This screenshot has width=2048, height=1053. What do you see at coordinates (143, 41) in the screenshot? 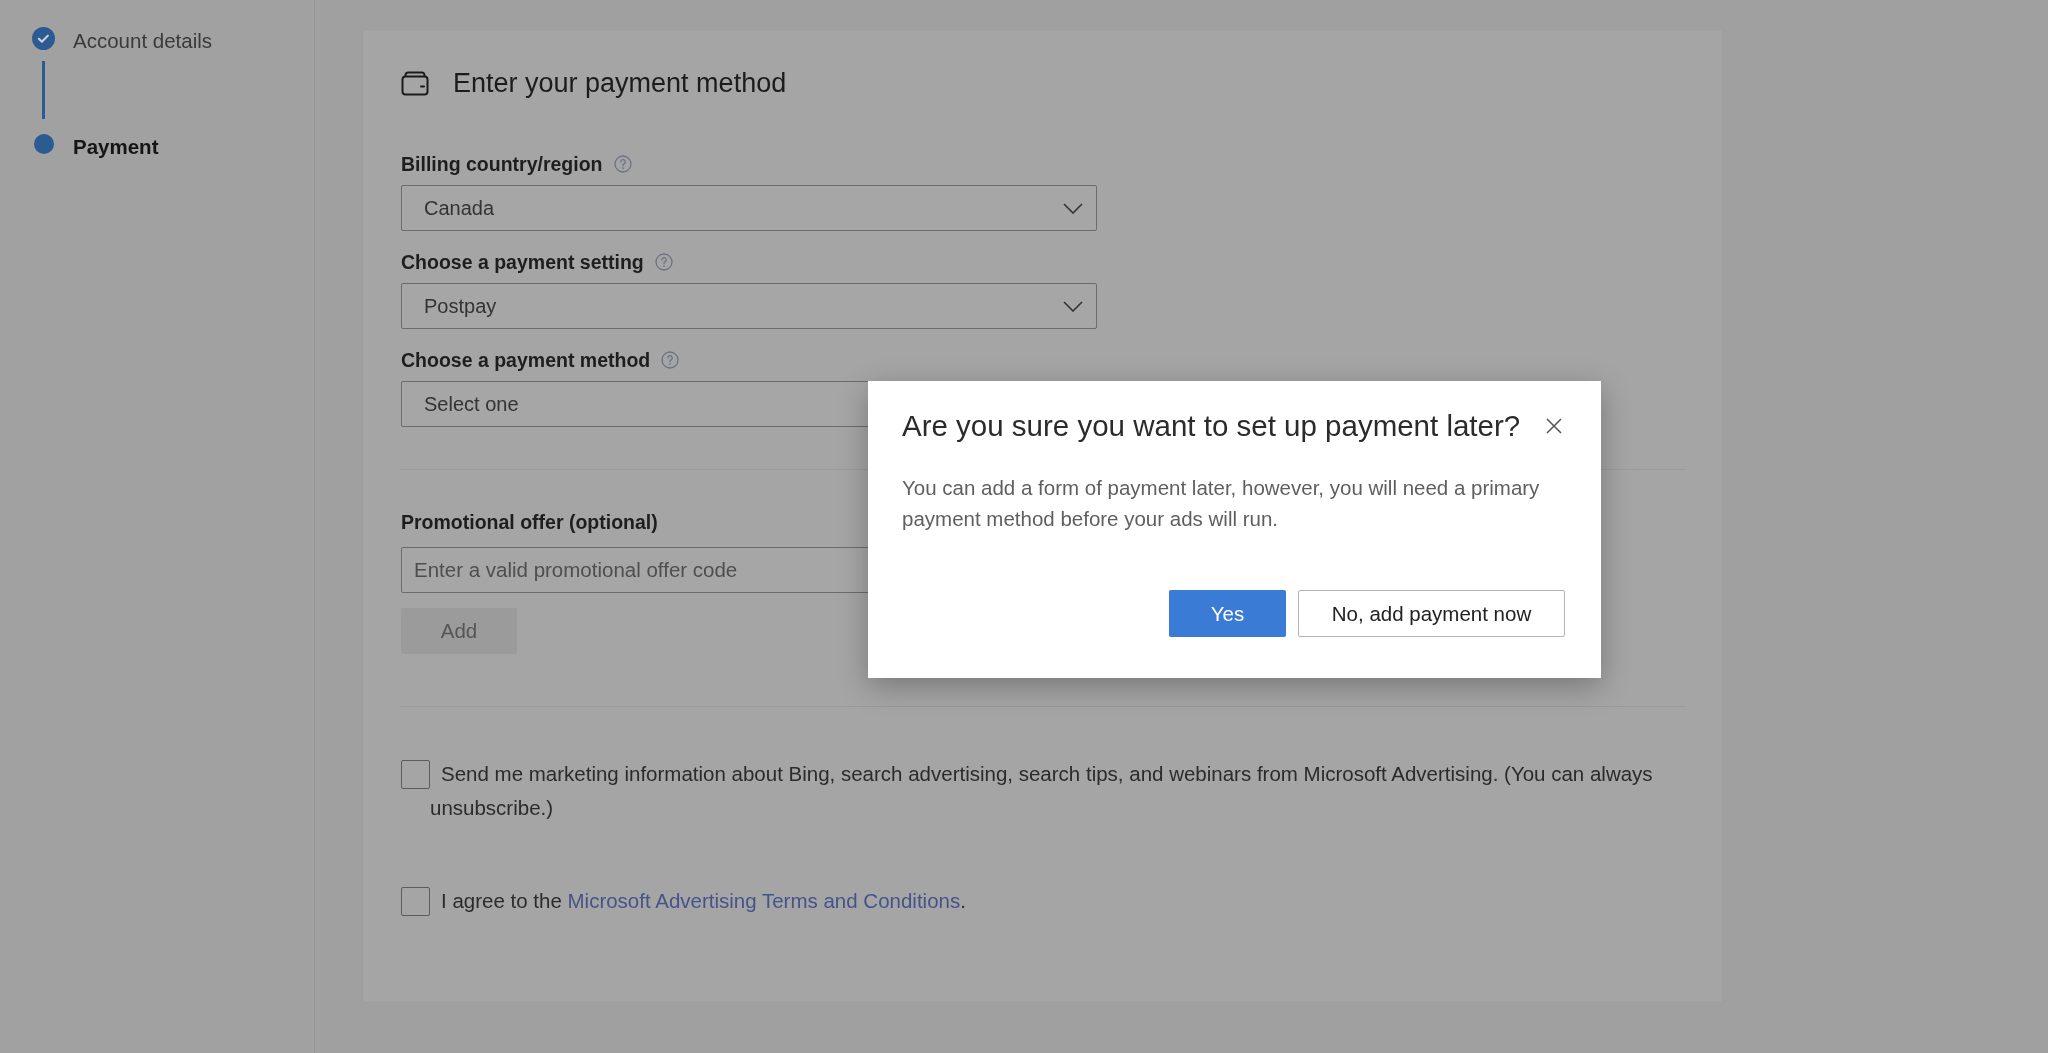
I see `step-label: Account details` at bounding box center [143, 41].